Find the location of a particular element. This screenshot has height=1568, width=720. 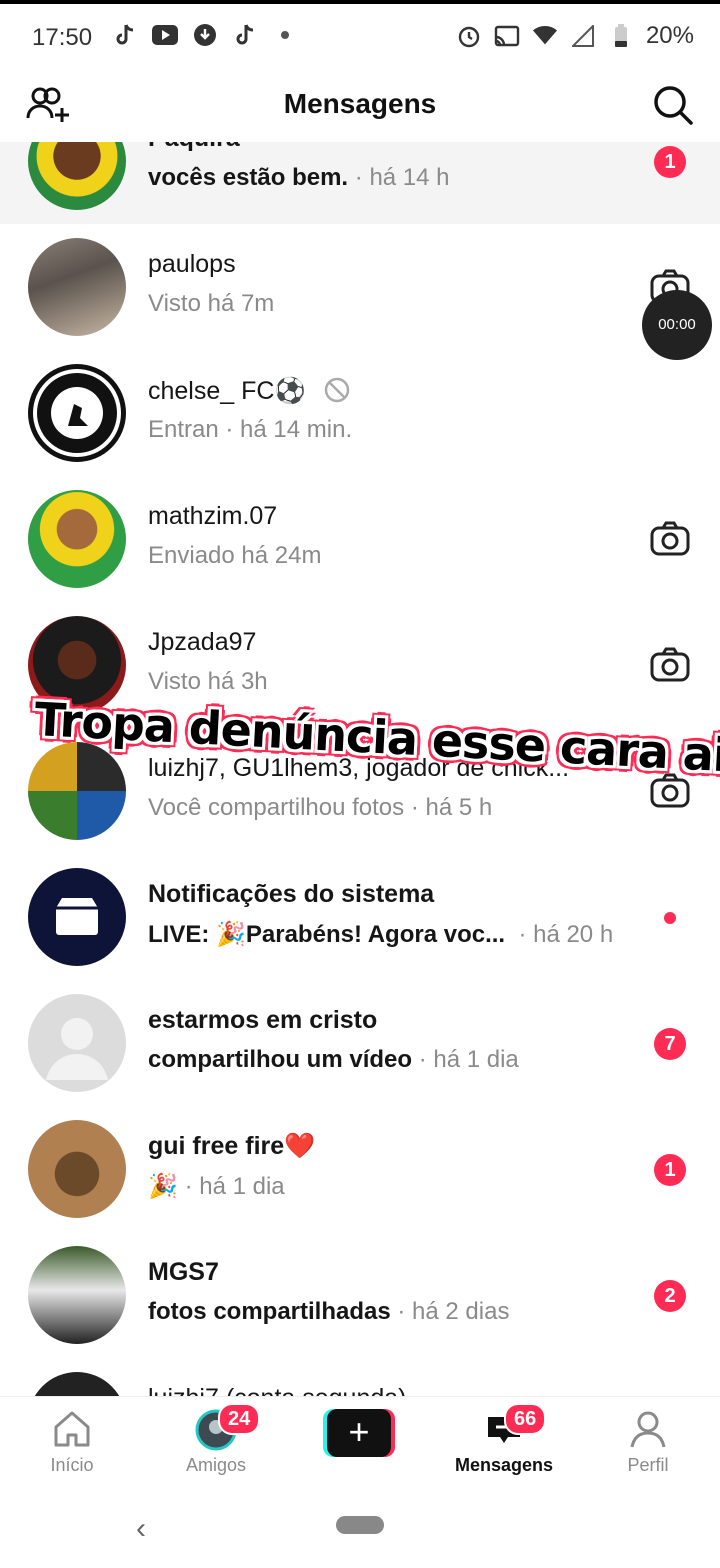

cast-icon is located at coordinates (507, 36).